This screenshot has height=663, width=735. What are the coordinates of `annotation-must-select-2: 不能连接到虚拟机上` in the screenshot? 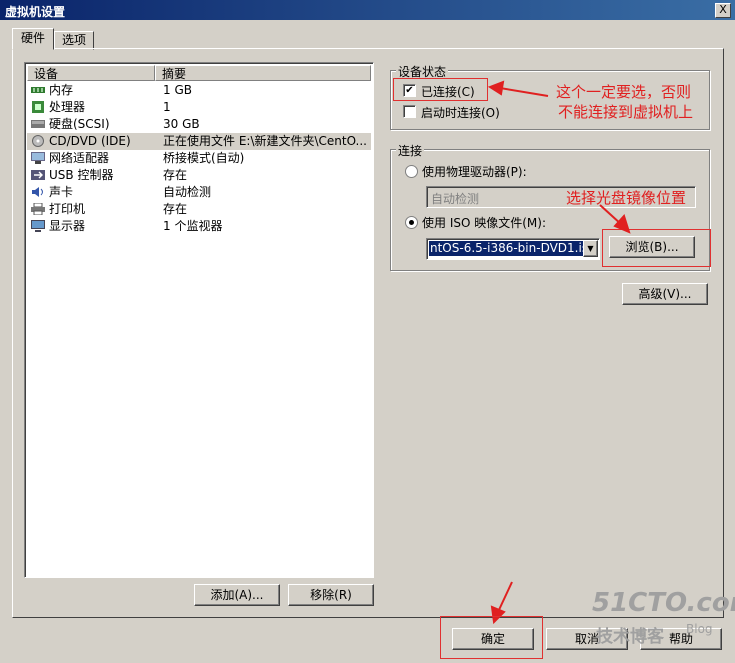 It's located at (626, 112).